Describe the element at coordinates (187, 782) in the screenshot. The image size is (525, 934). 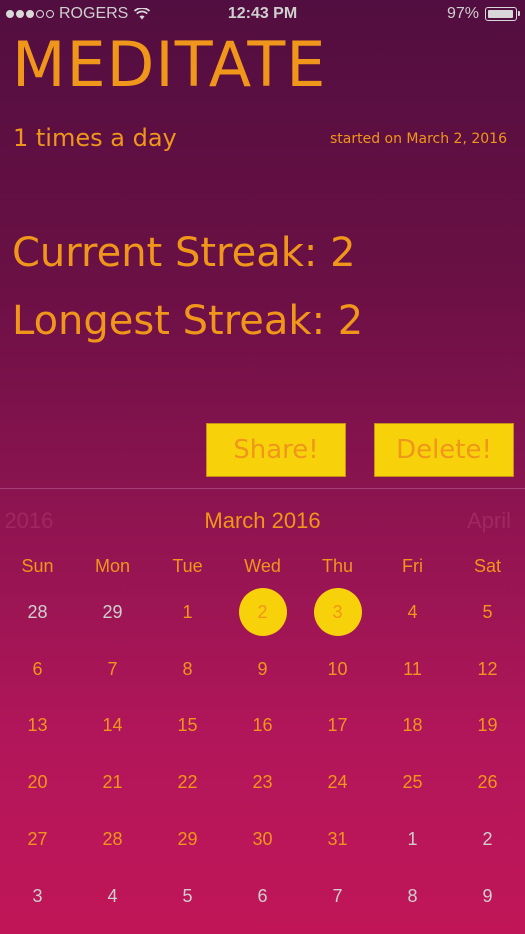
I see `calendar-day: 22` at that location.